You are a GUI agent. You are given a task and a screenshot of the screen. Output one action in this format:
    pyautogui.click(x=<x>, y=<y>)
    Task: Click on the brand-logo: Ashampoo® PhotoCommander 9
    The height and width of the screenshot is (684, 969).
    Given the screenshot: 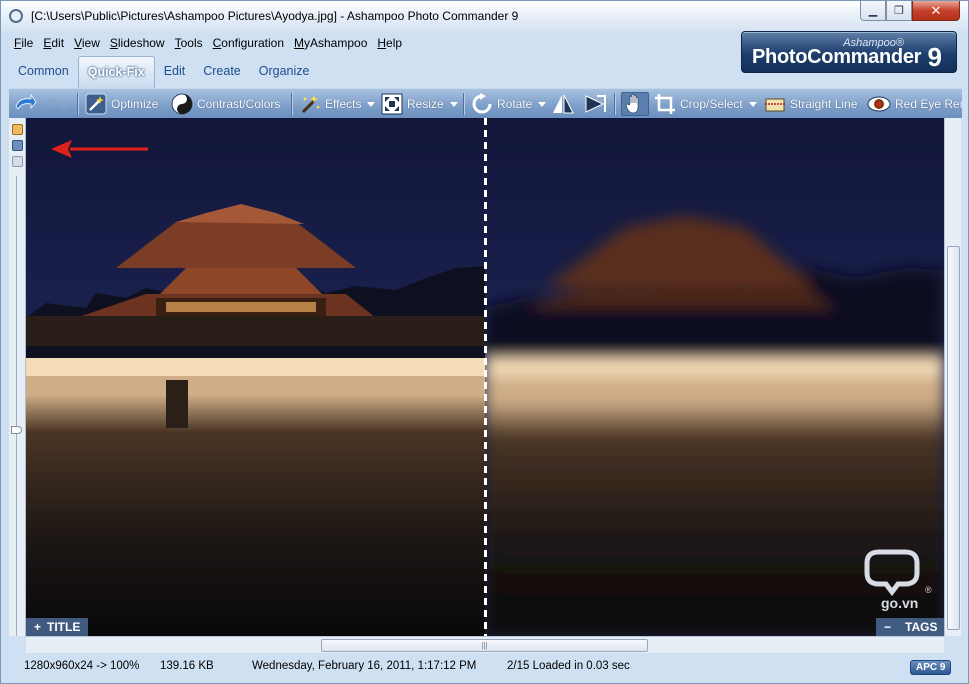 What is the action you would take?
    pyautogui.click(x=849, y=52)
    